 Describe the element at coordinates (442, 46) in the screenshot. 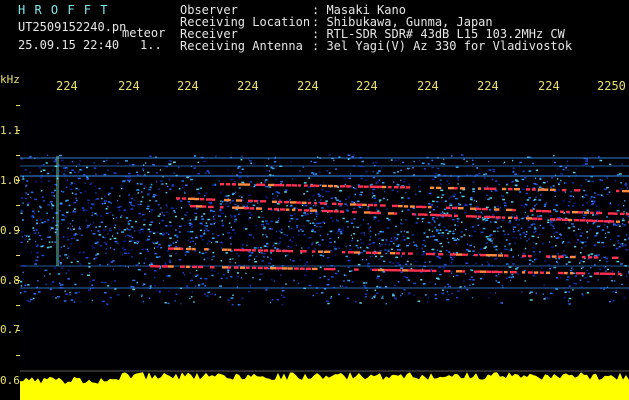

I see `antenna-value: : 3el Yagi(V) Az 330 for Vladivostok` at that location.